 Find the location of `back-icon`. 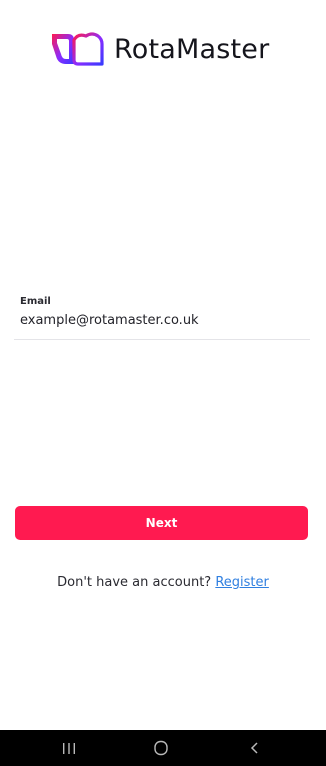

back-icon is located at coordinates (254, 748).